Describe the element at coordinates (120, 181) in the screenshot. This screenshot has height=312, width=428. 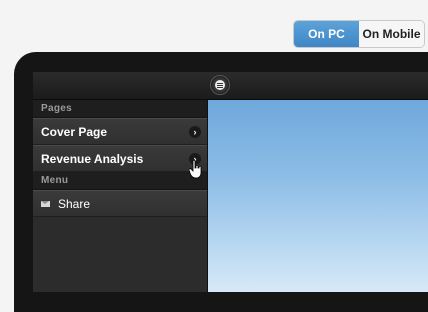
I see `menu-header: Menu` at that location.